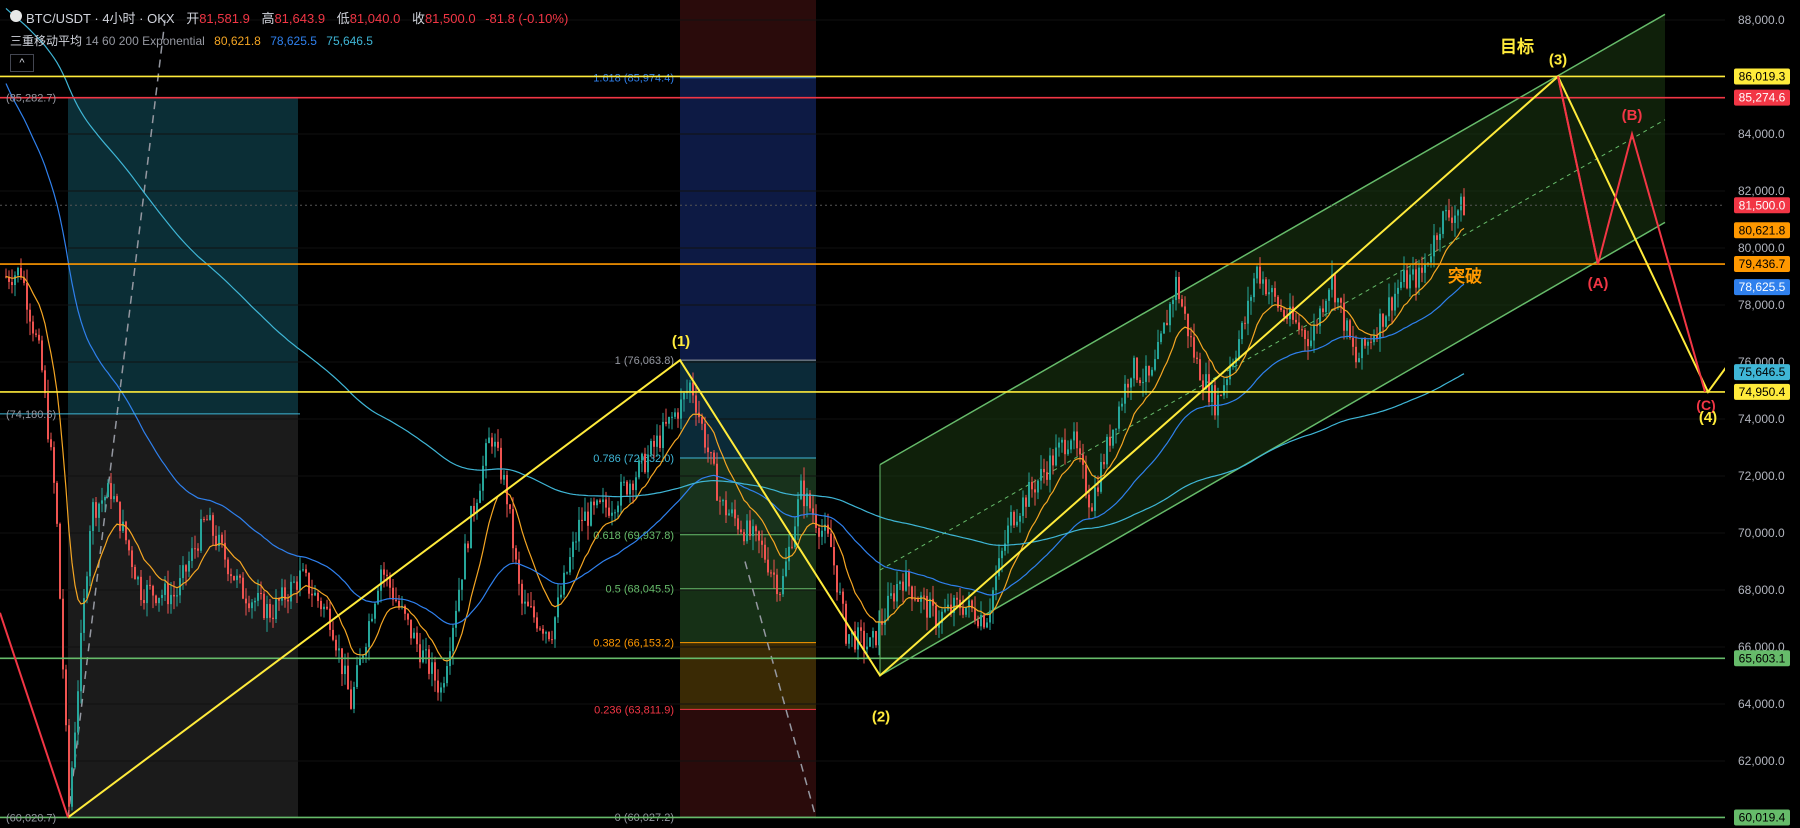  I want to click on collapse-legend-button: ^, so click(22, 63).